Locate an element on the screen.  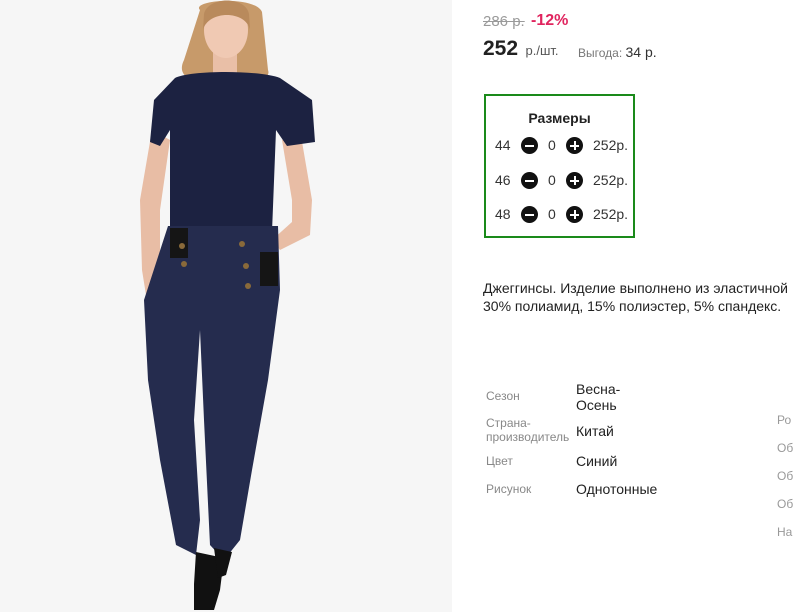
spec-value-line: Осень is located at coordinates (596, 405).